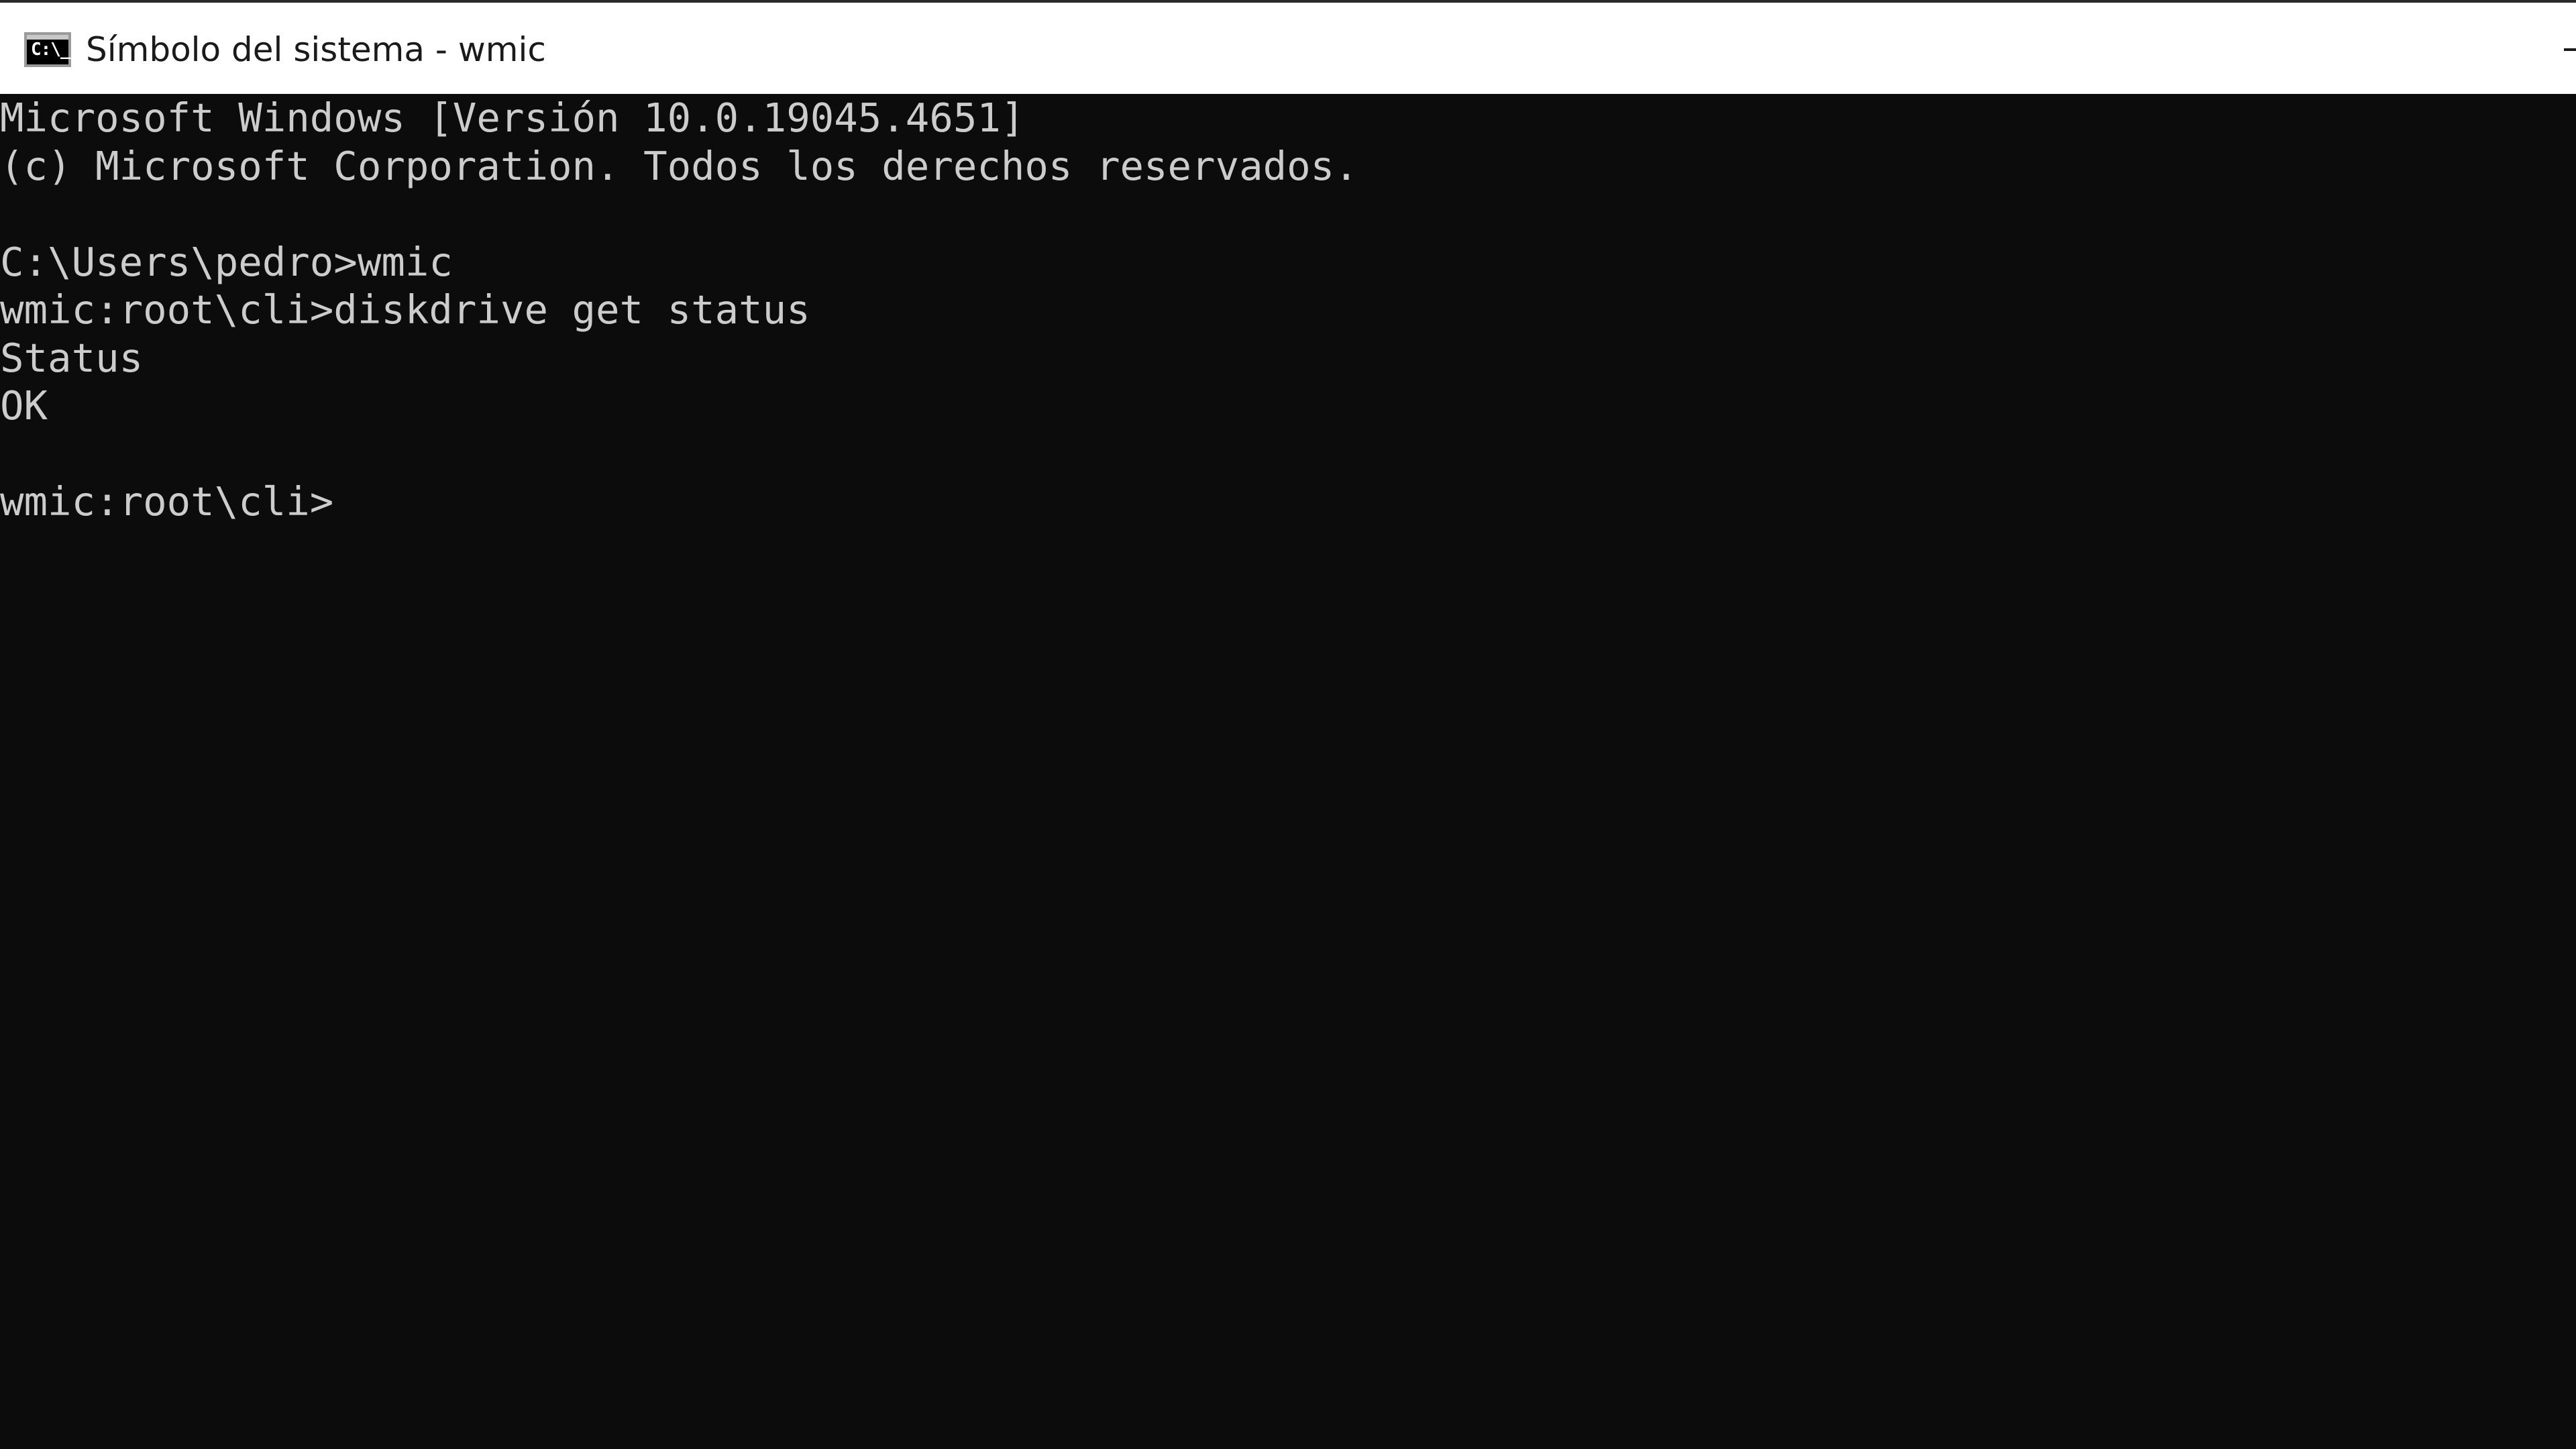 Image resolution: width=2576 pixels, height=1449 pixels. What do you see at coordinates (226, 261) in the screenshot?
I see `console-line-wmic-command: C:\Users\pedro>wmic` at bounding box center [226, 261].